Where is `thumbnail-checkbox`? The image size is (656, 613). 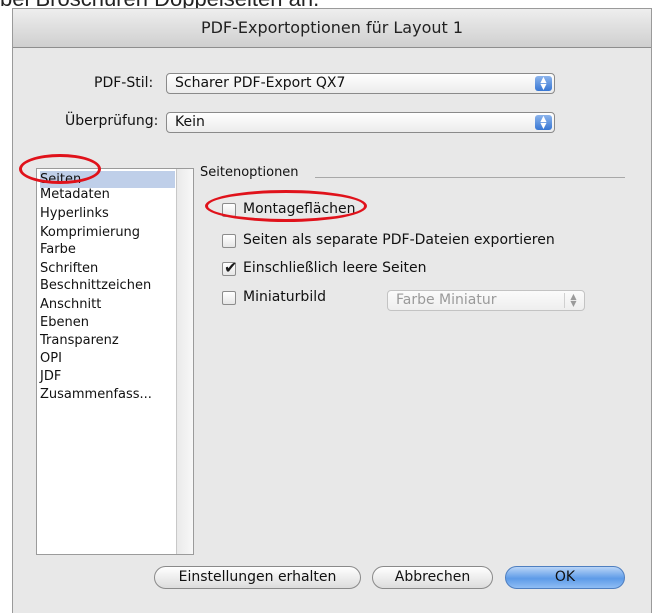
thumbnail-checkbox is located at coordinates (229, 298).